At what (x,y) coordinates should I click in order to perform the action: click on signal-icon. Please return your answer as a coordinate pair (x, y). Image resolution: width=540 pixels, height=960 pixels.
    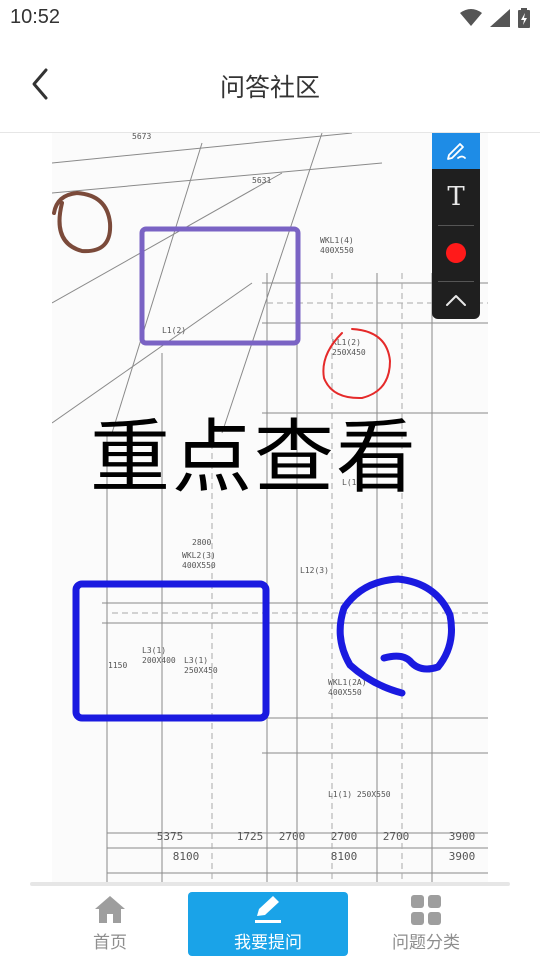
    Looking at the image, I should click on (500, 18).